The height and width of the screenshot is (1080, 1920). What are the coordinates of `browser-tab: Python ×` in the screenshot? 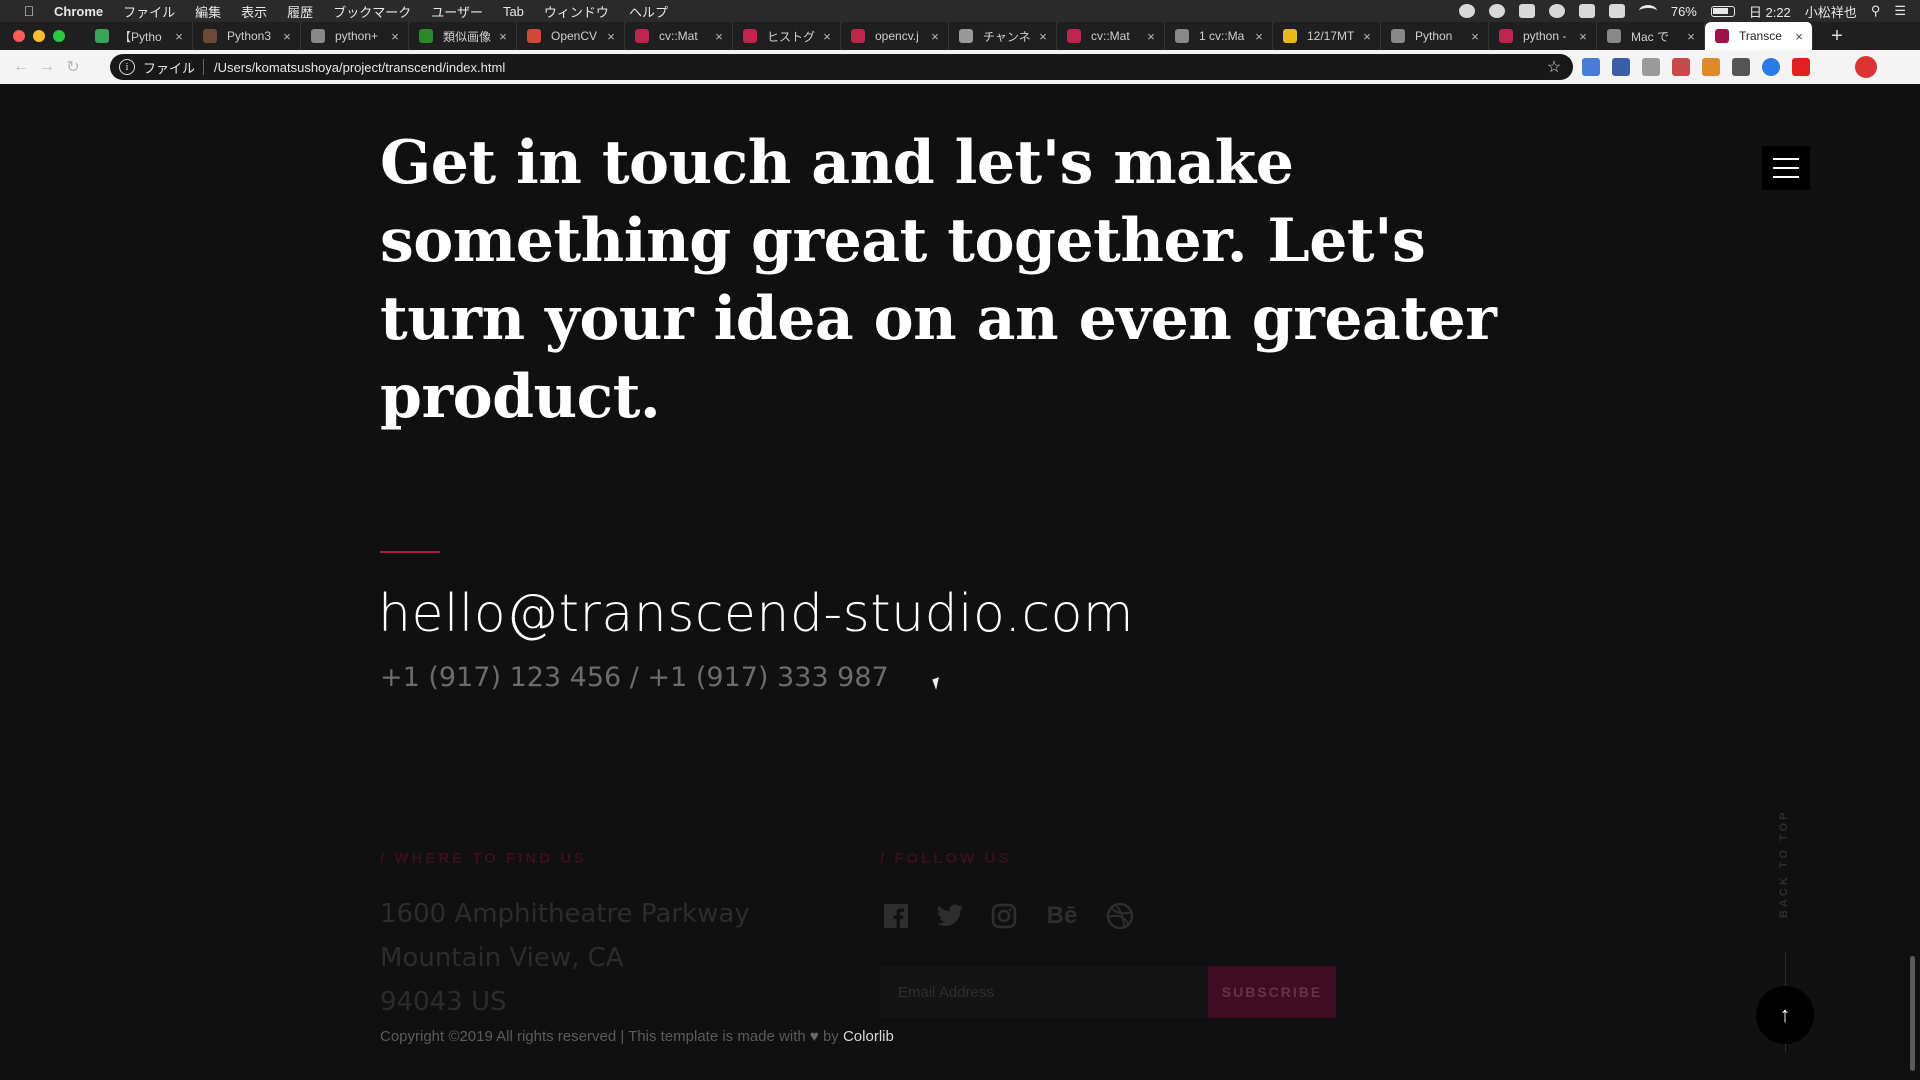 It's located at (1435, 36).